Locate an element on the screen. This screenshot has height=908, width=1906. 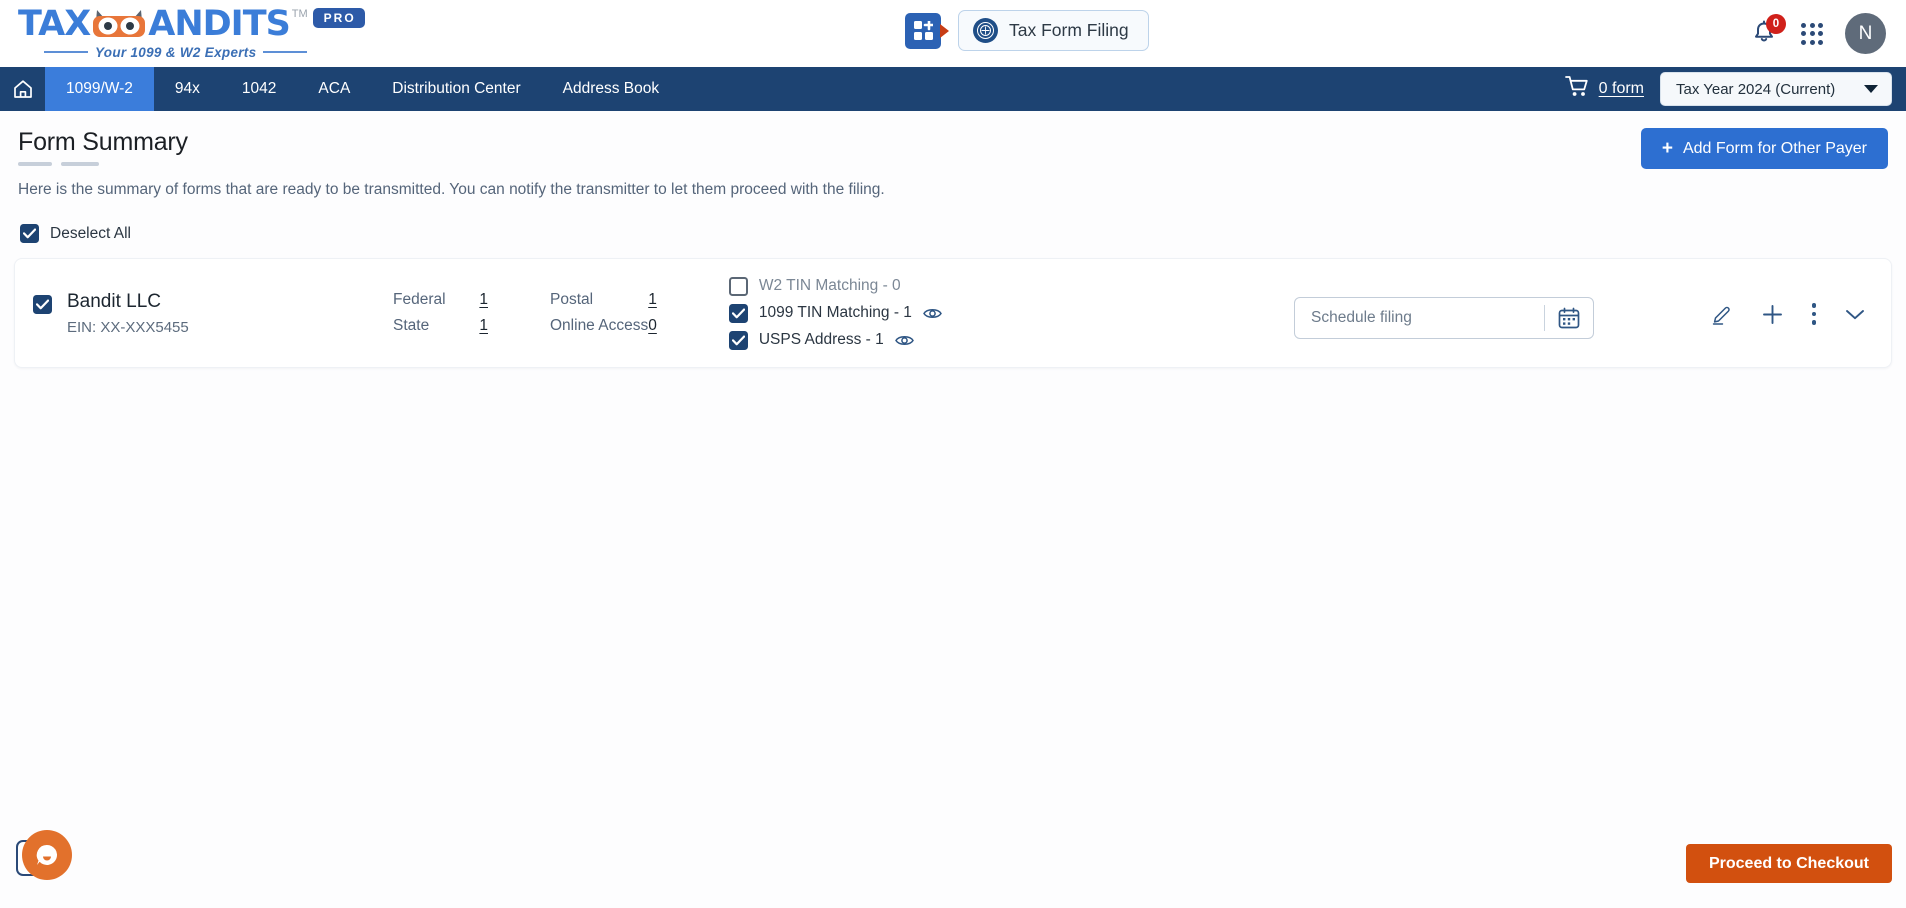
payer-ein: EIN: XX-XXX5455 is located at coordinates (128, 327).